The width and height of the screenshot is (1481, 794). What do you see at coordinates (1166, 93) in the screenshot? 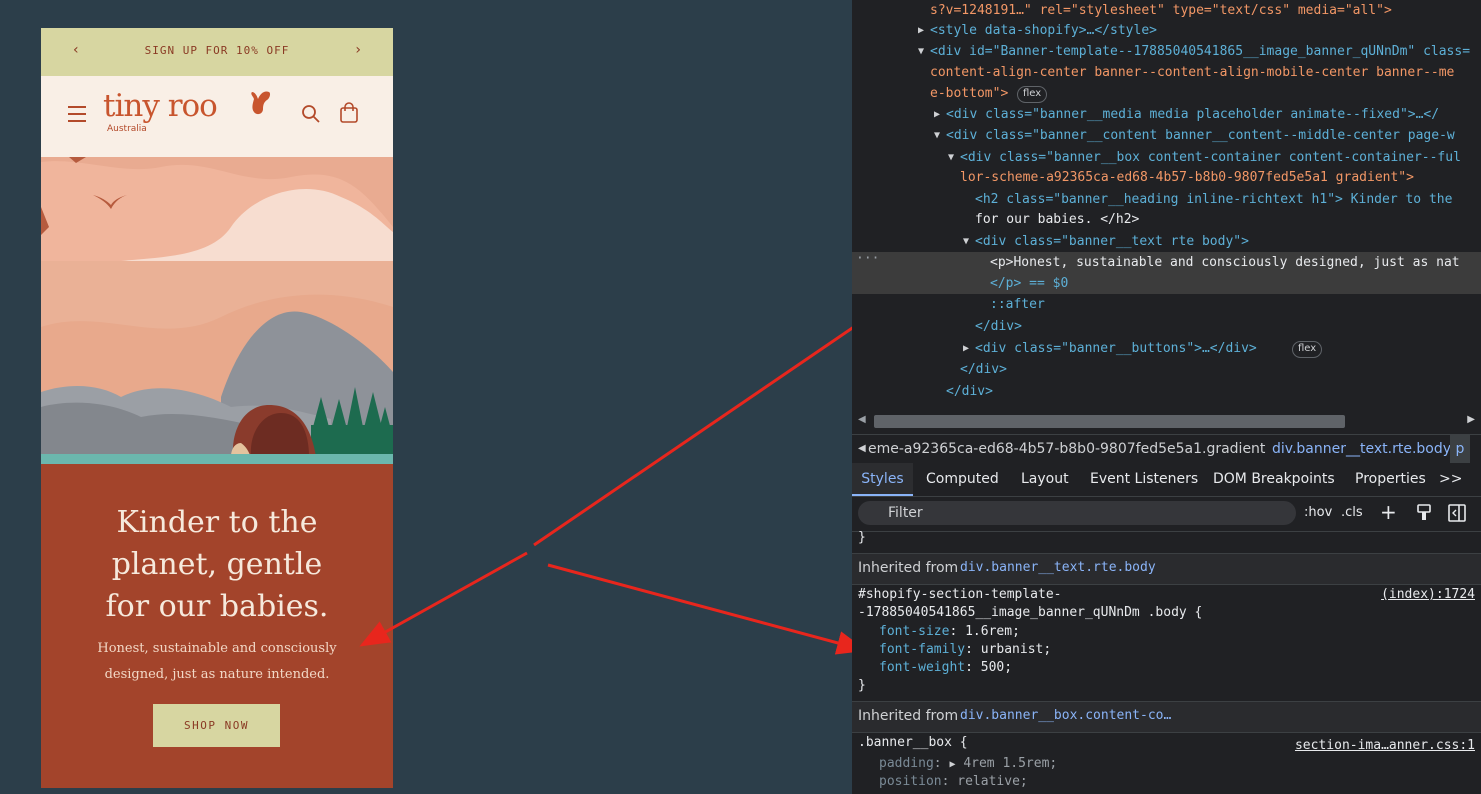
I see `dom-line: e-bottom"> flex` at bounding box center [1166, 93].